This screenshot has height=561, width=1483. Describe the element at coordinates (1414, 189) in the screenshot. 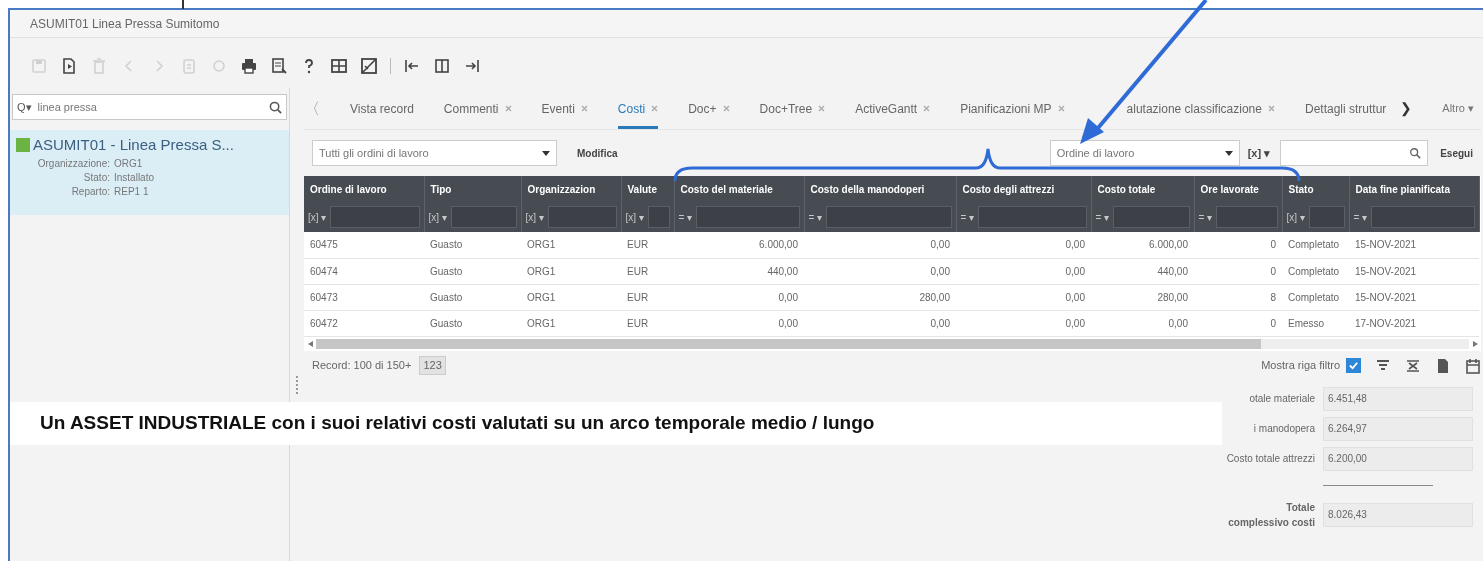

I see `column-header: Data fine pianificata` at that location.